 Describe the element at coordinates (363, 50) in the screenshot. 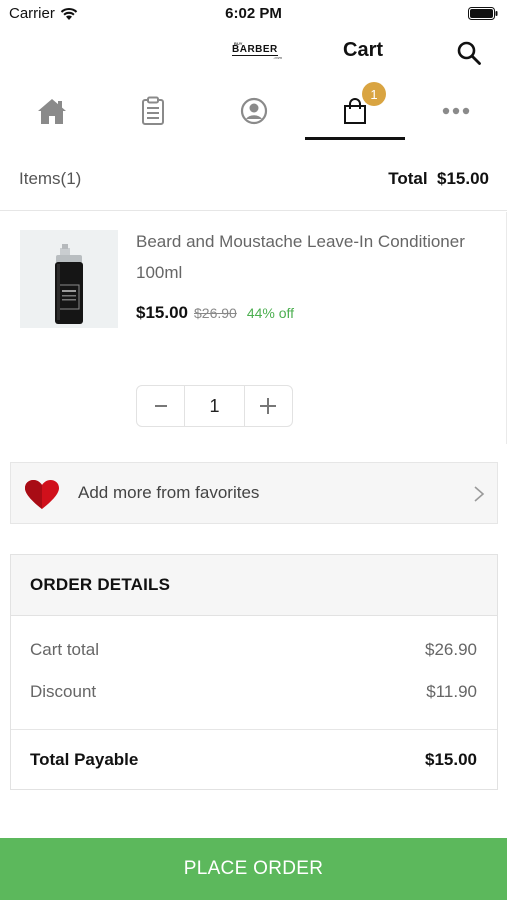

I see `page-title: Cart` at that location.